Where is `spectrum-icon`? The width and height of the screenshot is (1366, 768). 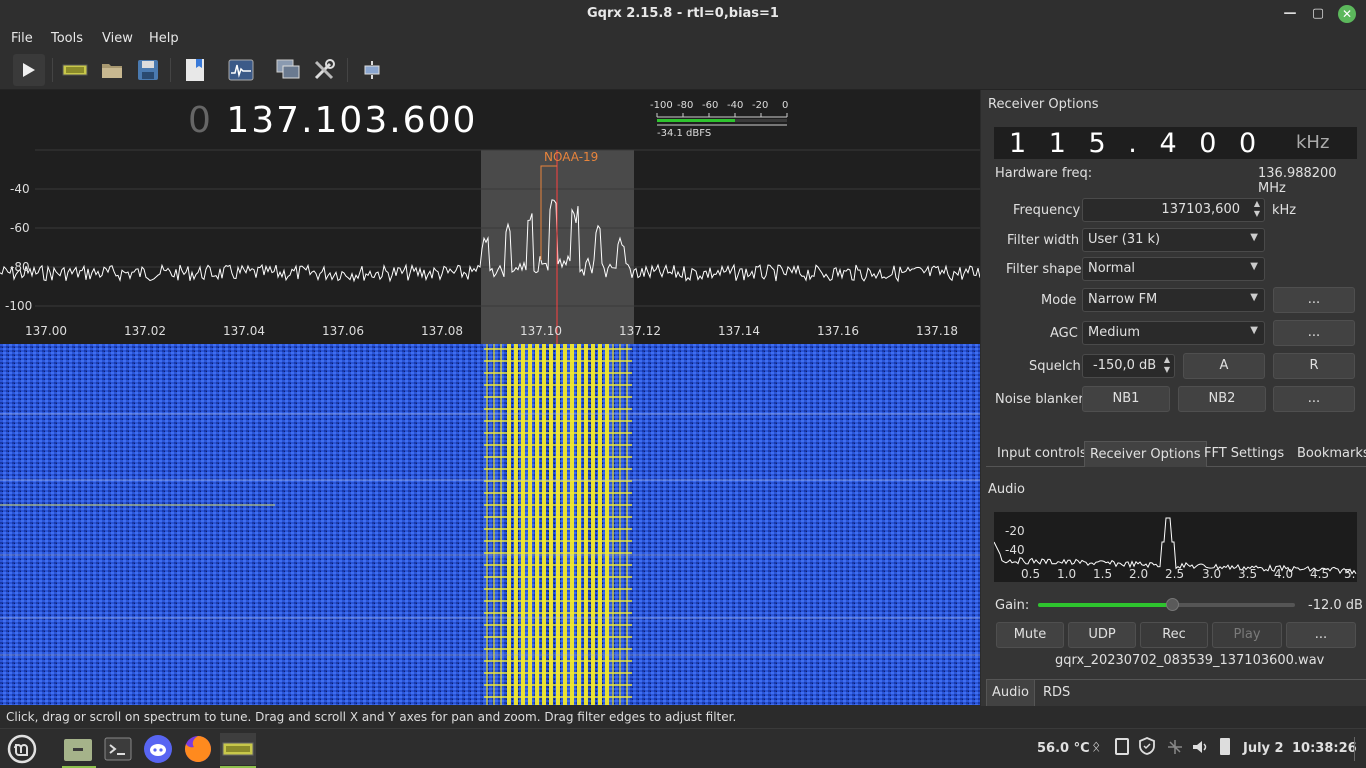
spectrum-icon is located at coordinates (241, 70).